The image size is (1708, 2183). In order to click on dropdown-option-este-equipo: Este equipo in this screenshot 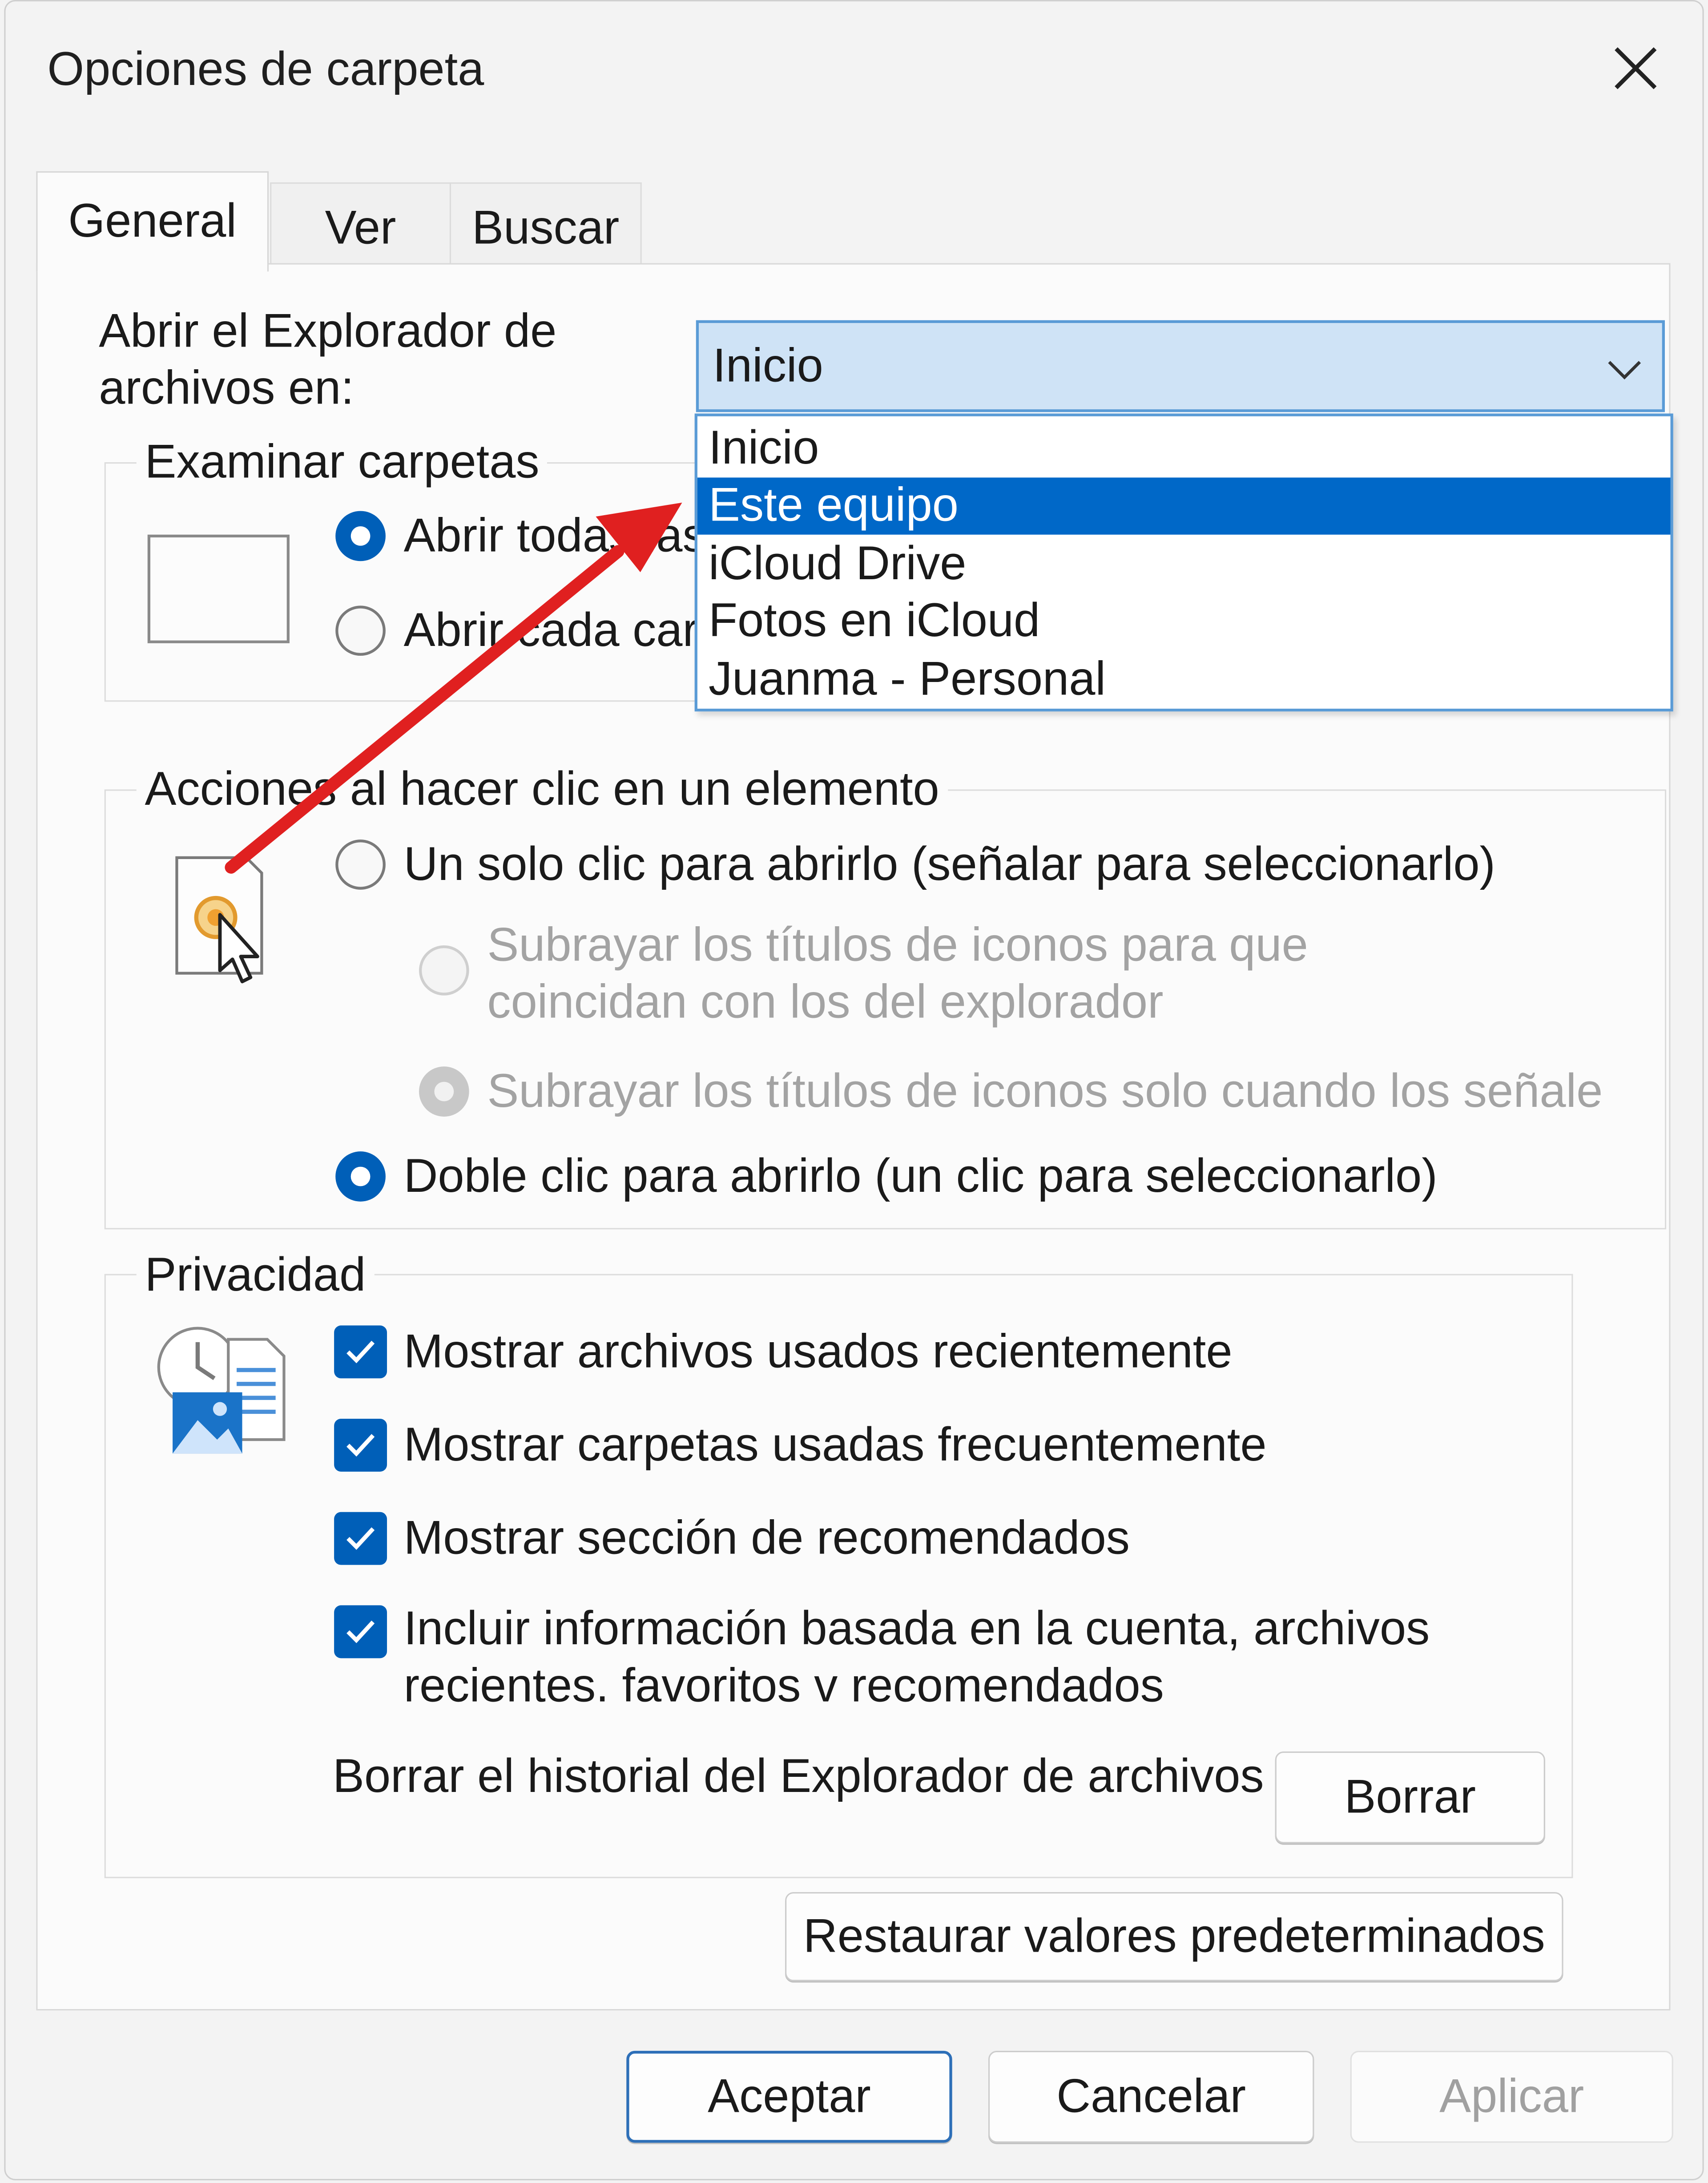, I will do `click(1184, 506)`.